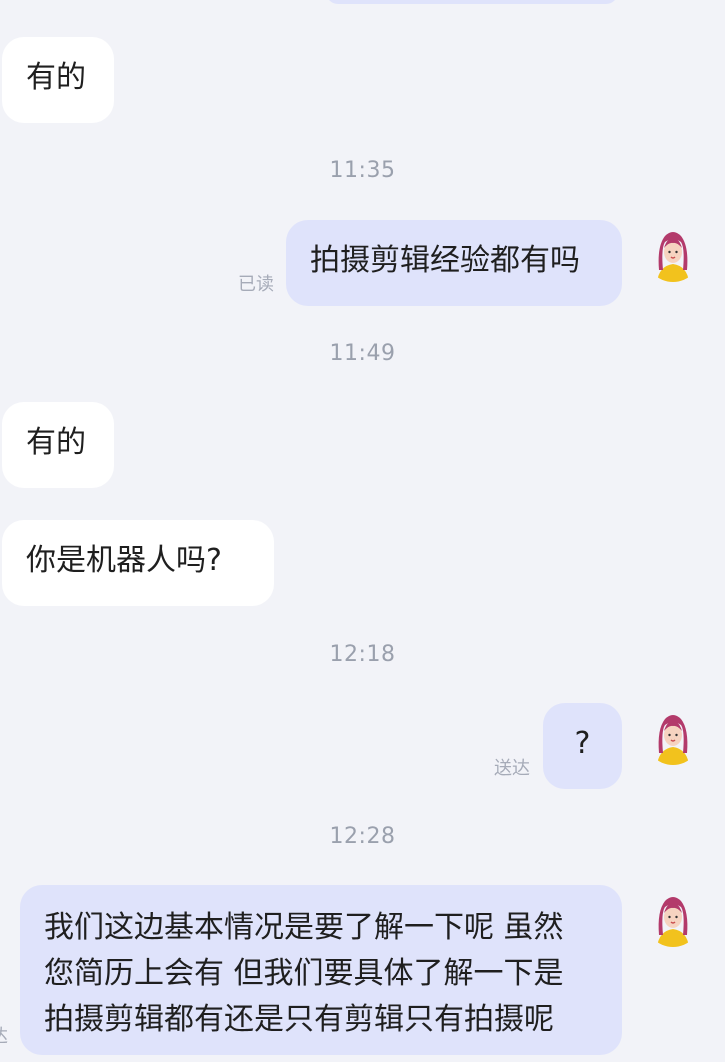 This screenshot has height=1062, width=725. I want to click on incoming-message-bubble: 你是机器人吗?, so click(138, 563).